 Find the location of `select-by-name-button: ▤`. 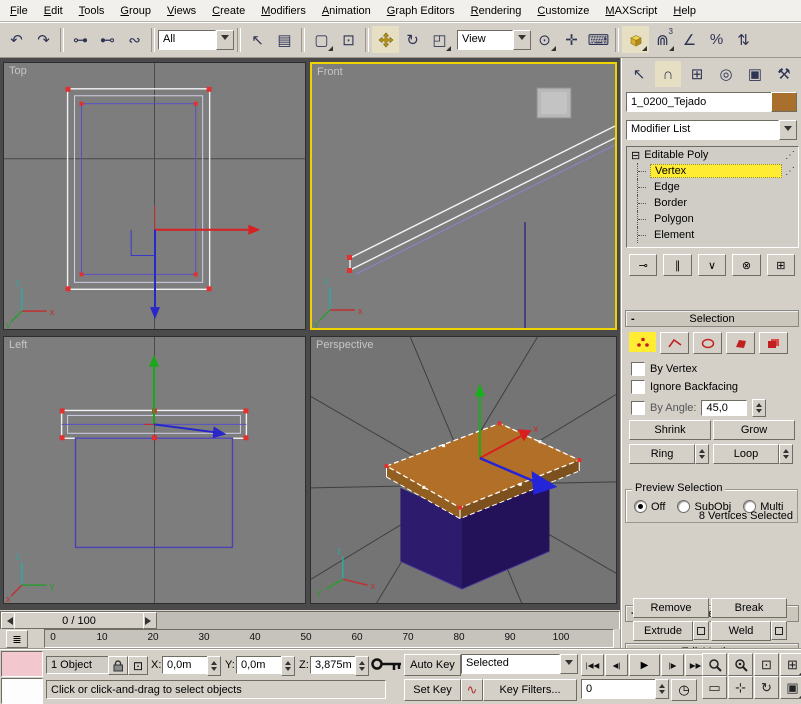

select-by-name-button: ▤ is located at coordinates (284, 39).